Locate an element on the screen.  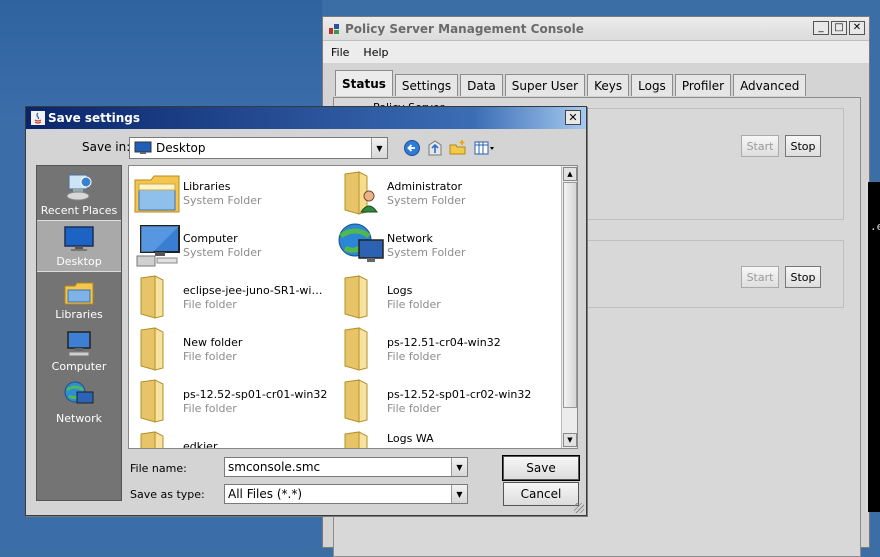
place-label-recent-places: Recent Places is located at coordinates (79, 210).